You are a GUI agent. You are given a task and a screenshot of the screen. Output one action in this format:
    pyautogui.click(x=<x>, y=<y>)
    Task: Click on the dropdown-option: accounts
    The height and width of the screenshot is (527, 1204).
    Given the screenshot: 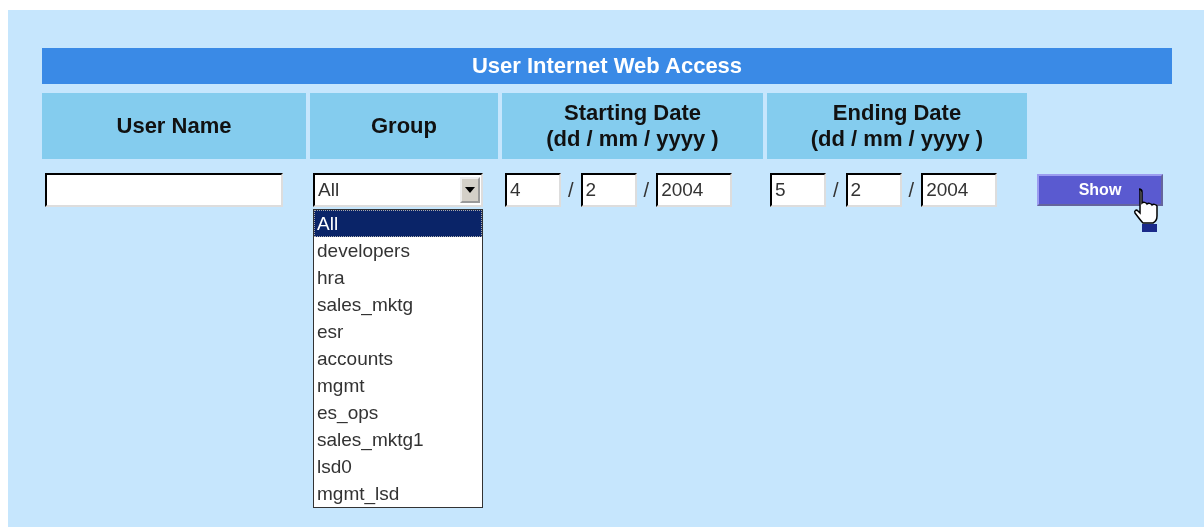 What is the action you would take?
    pyautogui.click(x=398, y=358)
    